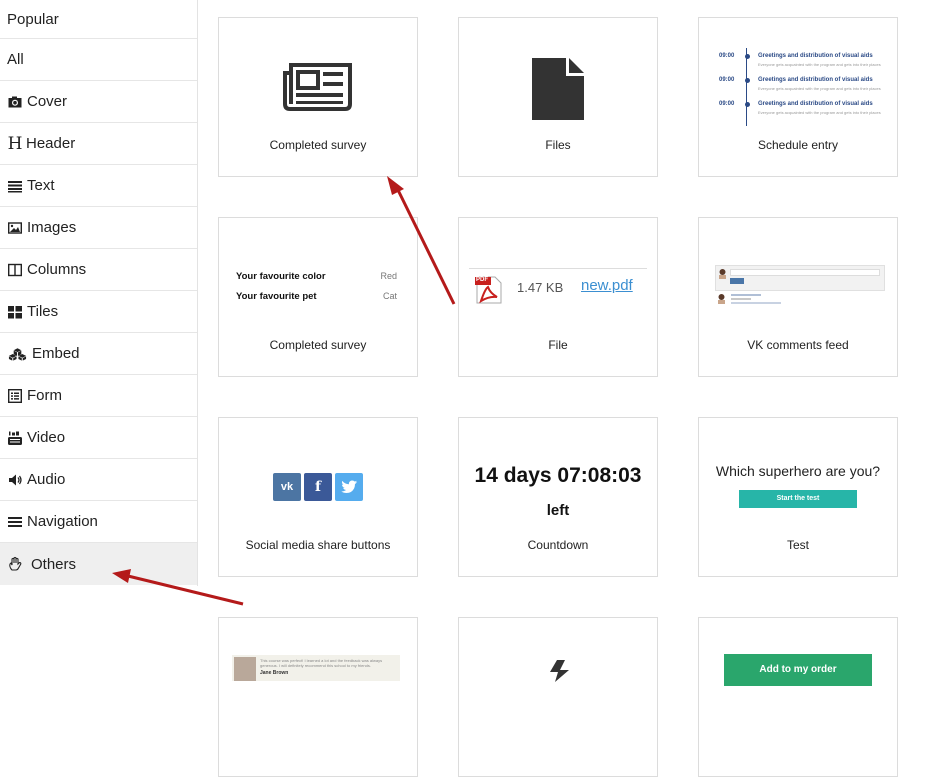 The image size is (939, 777). What do you see at coordinates (98, 396) in the screenshot?
I see `sidebar-item-form: Form` at bounding box center [98, 396].